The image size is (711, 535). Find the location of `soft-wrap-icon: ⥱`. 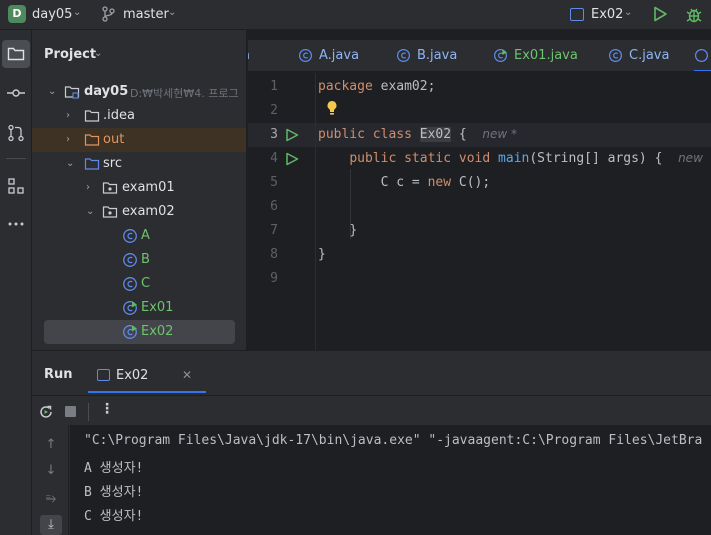

soft-wrap-icon: ⥱ is located at coordinates (51, 499).